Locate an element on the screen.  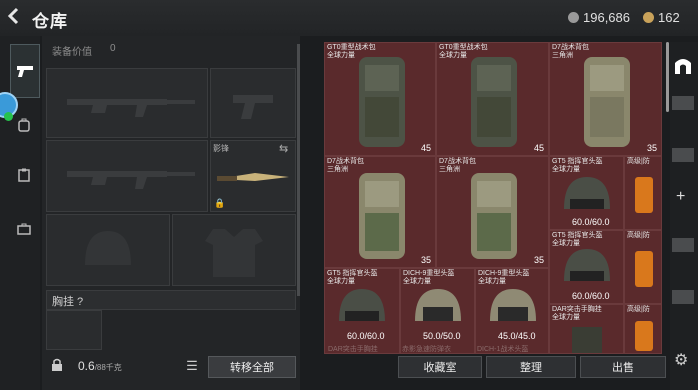
weight-lock-icon is located at coordinates (57, 365).